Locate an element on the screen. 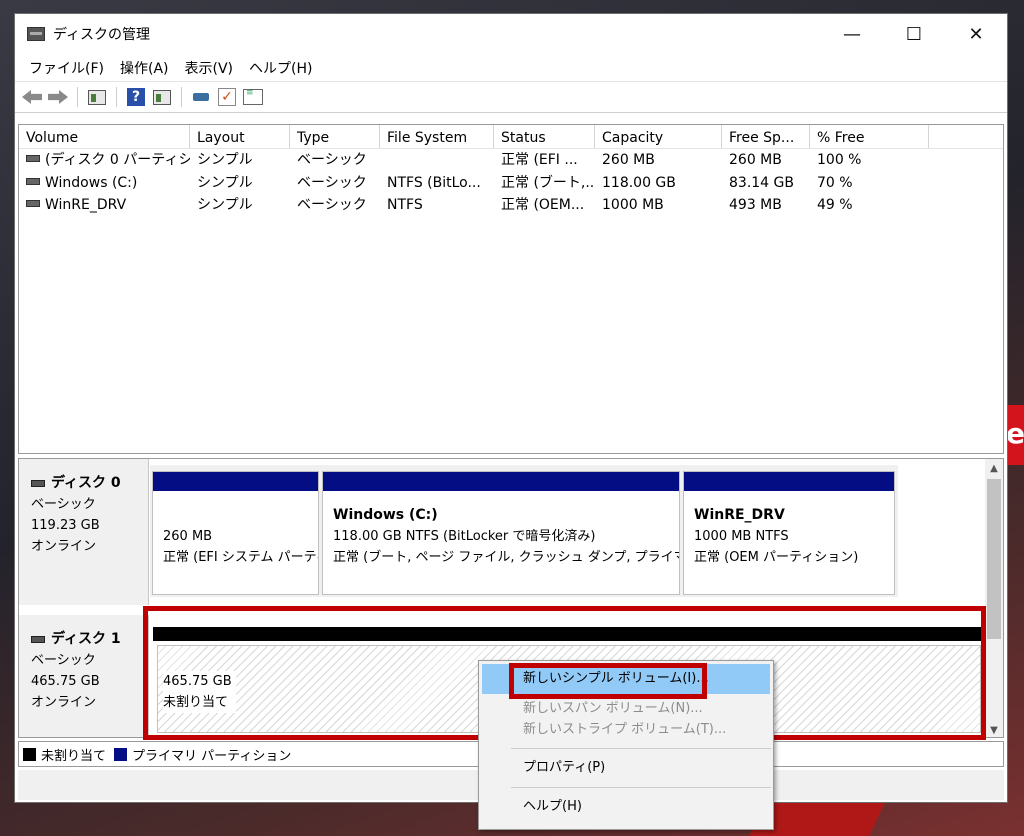 The image size is (1024, 836). legend-item: 未割り当て is located at coordinates (64, 754).